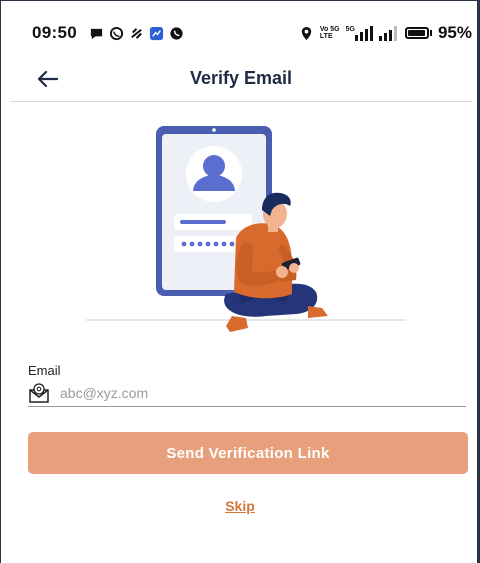  What do you see at coordinates (306, 33) in the screenshot?
I see `location-pin-icon` at bounding box center [306, 33].